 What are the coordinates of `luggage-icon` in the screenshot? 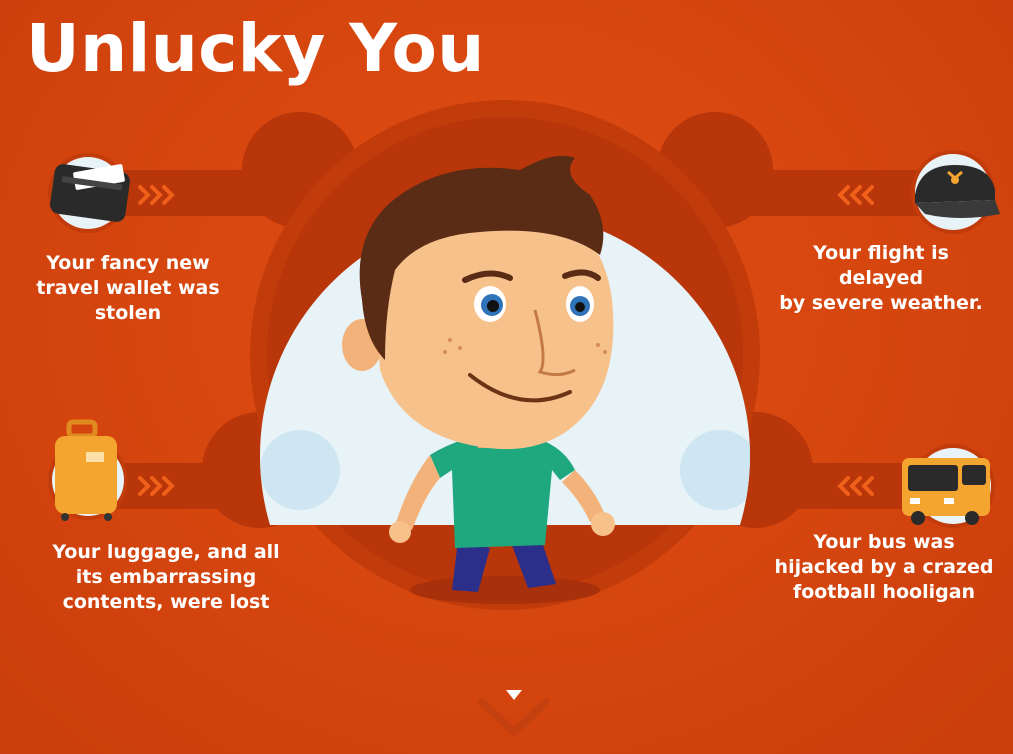 It's located at (88, 470).